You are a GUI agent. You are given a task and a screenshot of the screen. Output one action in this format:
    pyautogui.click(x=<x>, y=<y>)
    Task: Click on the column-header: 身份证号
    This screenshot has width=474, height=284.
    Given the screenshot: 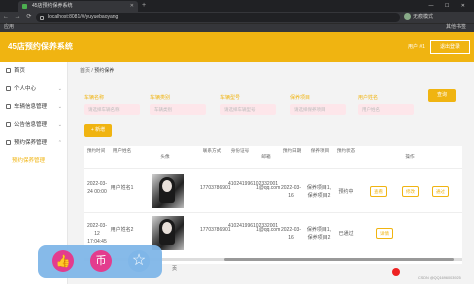 What is the action you would take?
    pyautogui.click(x=240, y=150)
    